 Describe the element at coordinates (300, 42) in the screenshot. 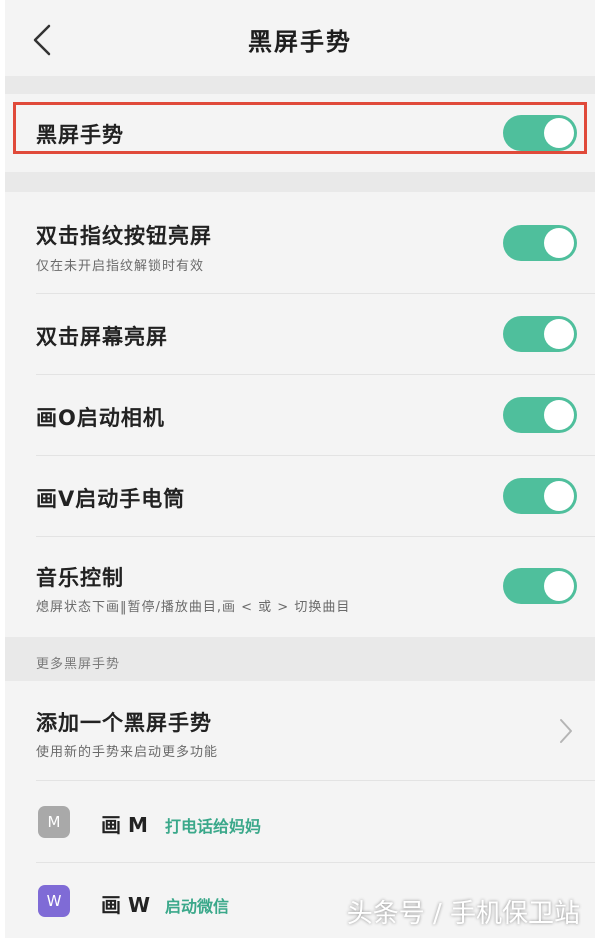

I see `page-title: 黑屏手势` at that location.